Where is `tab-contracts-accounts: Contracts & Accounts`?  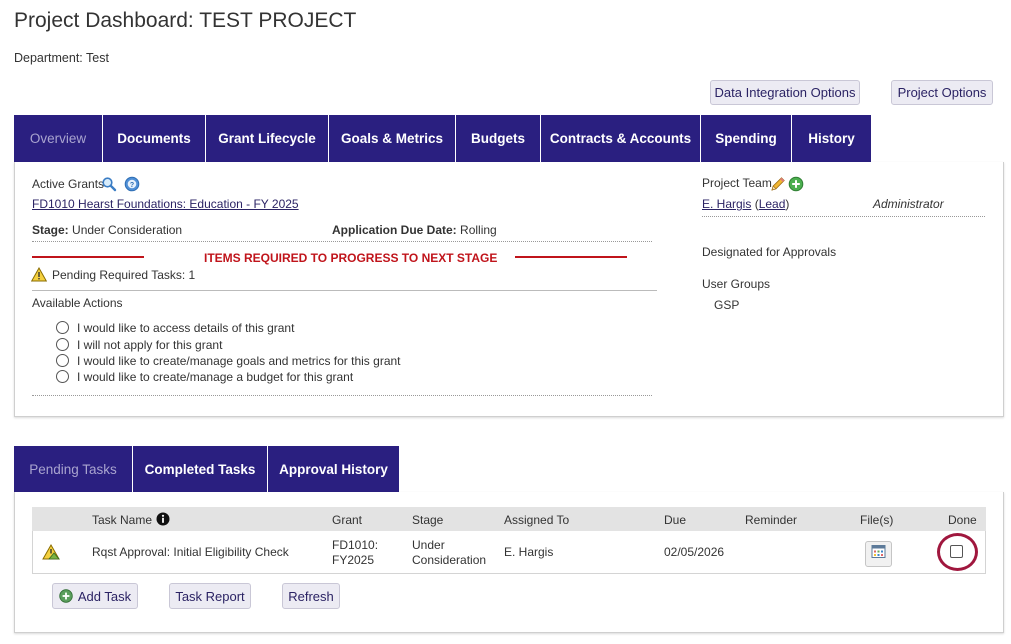
tab-contracts-accounts: Contracts & Accounts is located at coordinates (621, 138).